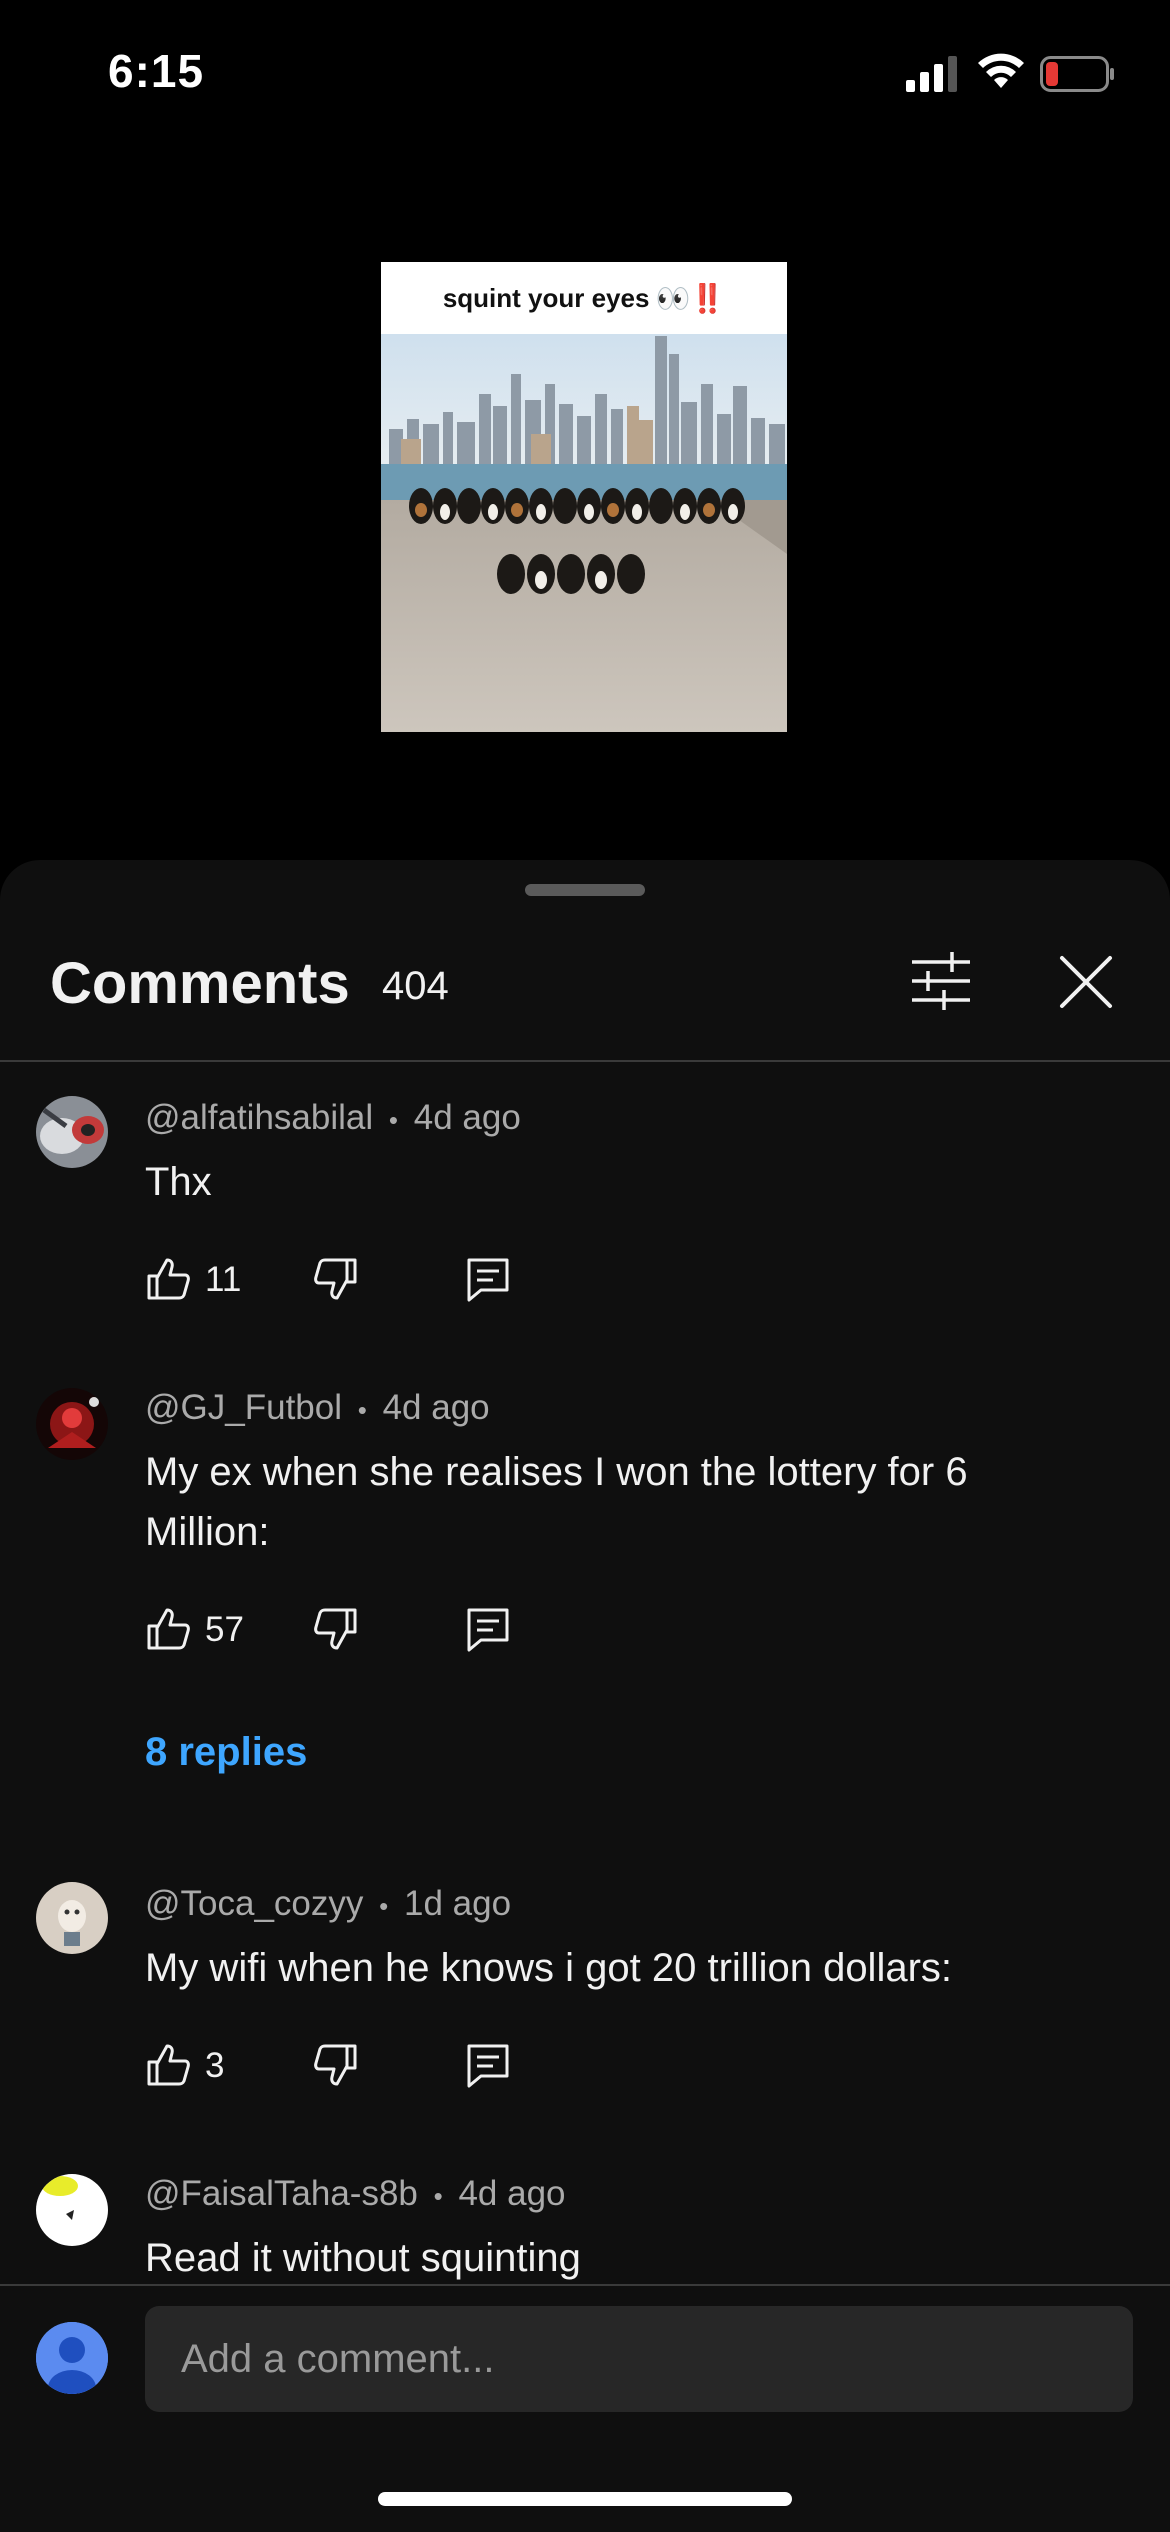  I want to click on user-avatar-icon, so click(72, 2358).